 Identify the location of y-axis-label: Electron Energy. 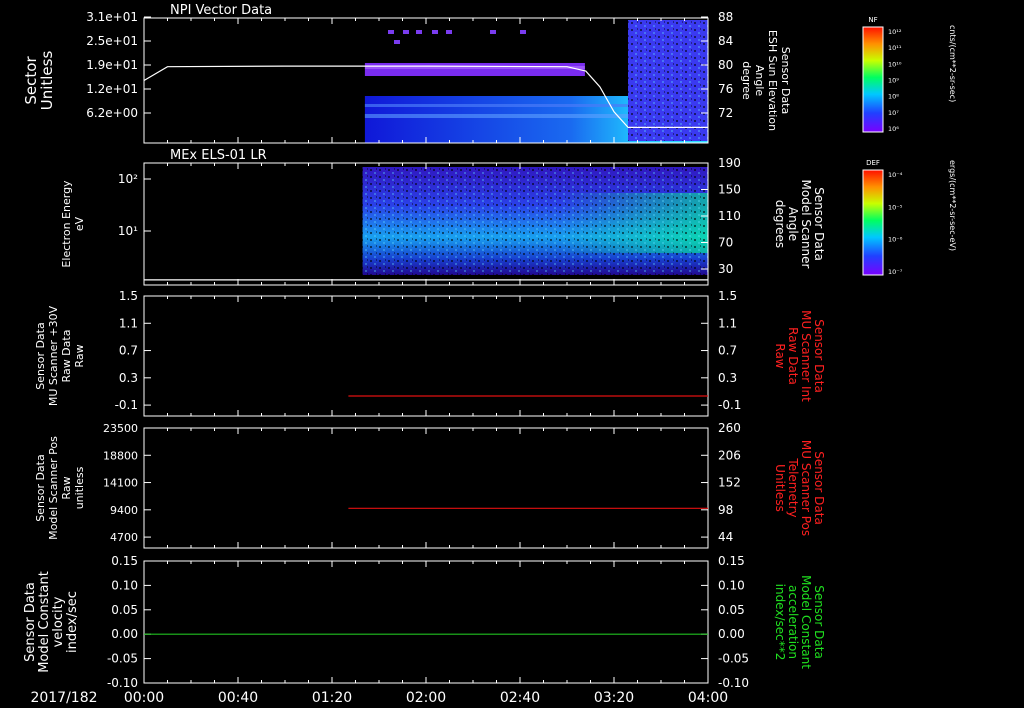
(66, 224).